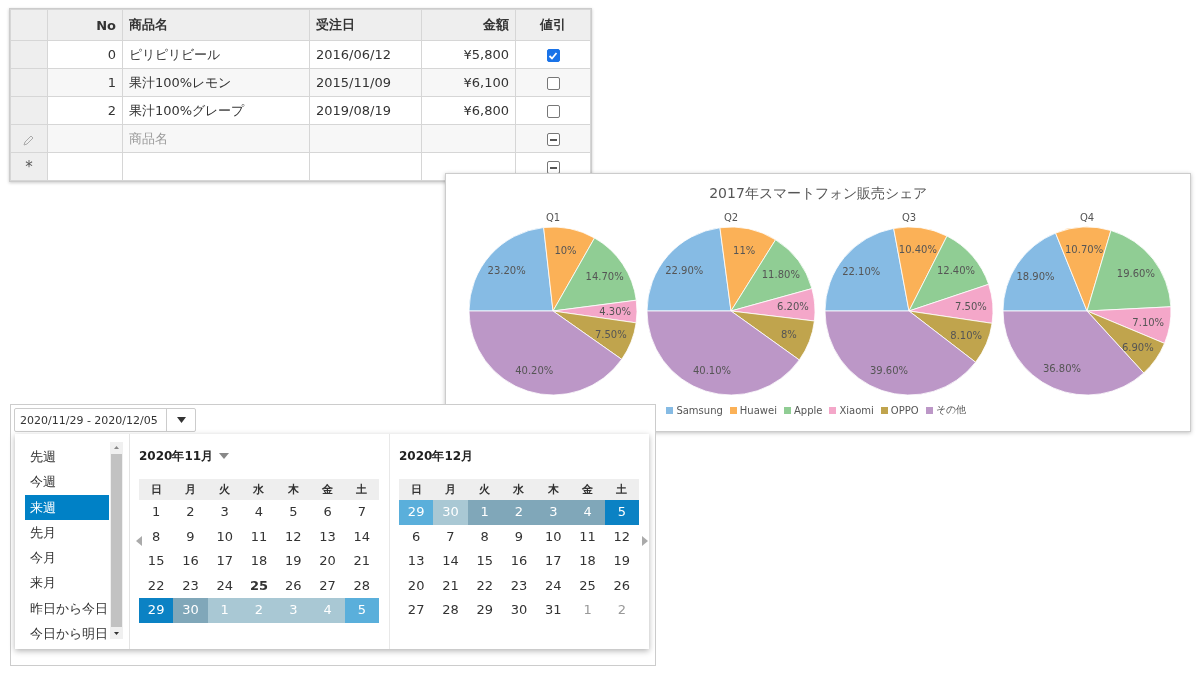 The width and height of the screenshot is (1200, 675). I want to click on preset-item: 昨日から今日, so click(67, 608).